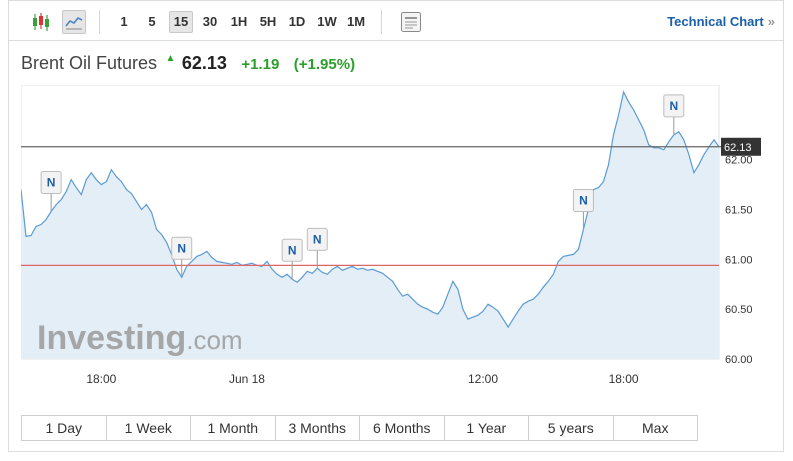 Image resolution: width=793 pixels, height=461 pixels. I want to click on x-tick-label: Jun 18, so click(247, 379).